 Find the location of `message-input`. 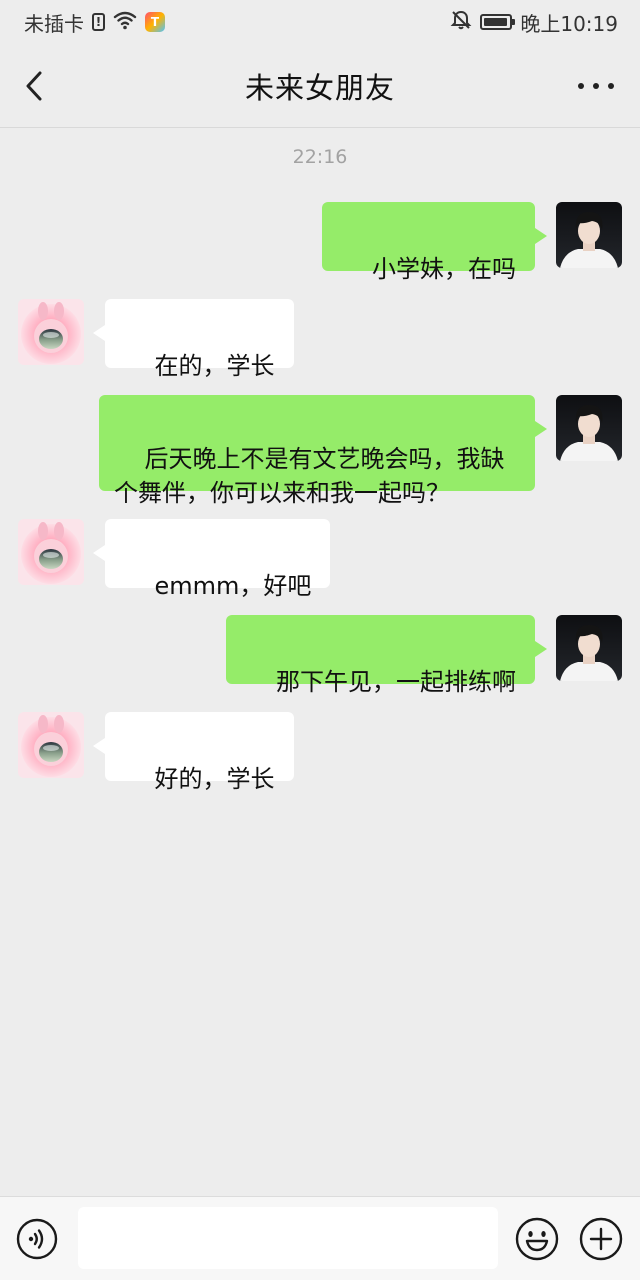

message-input is located at coordinates (288, 1238).